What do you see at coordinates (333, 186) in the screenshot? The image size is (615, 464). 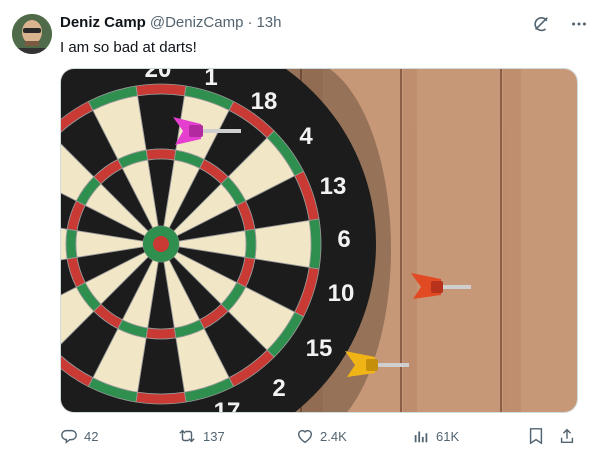 I see `board-number: 13` at bounding box center [333, 186].